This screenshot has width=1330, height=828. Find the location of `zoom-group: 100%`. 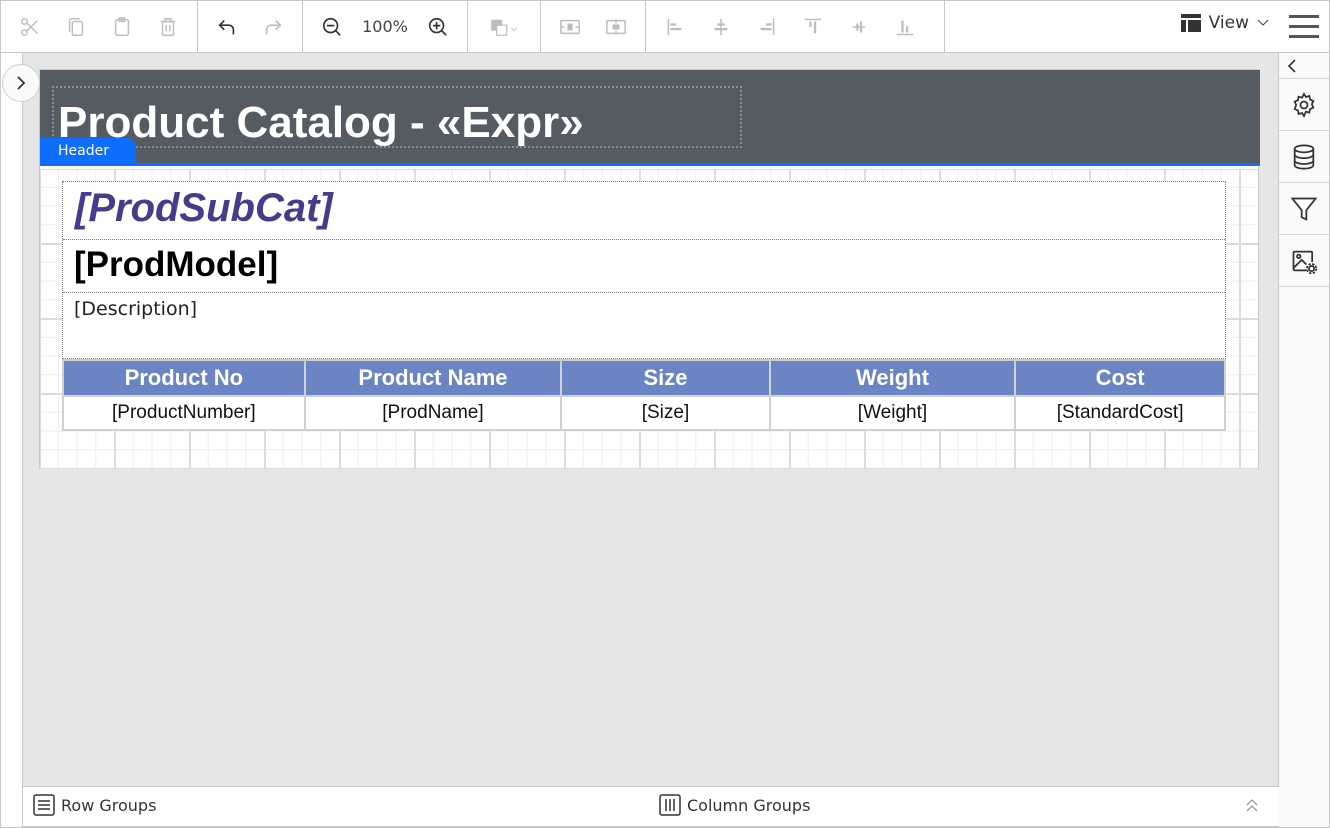

zoom-group: 100% is located at coordinates (385, 26).